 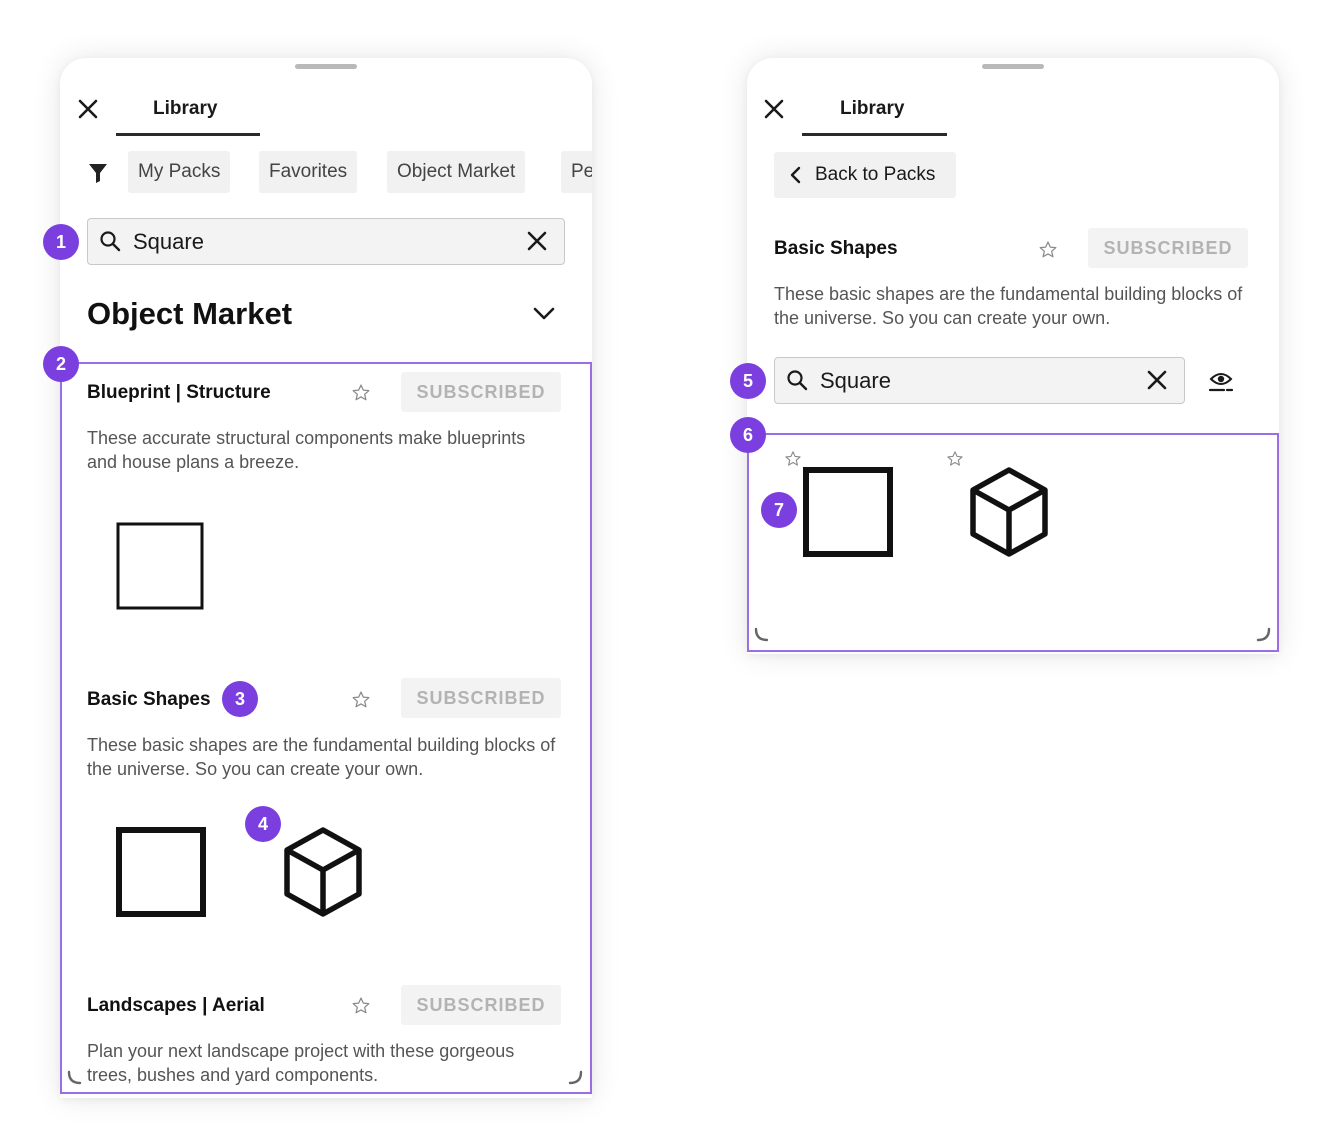 What do you see at coordinates (1221, 381) in the screenshot?
I see `eye-icon` at bounding box center [1221, 381].